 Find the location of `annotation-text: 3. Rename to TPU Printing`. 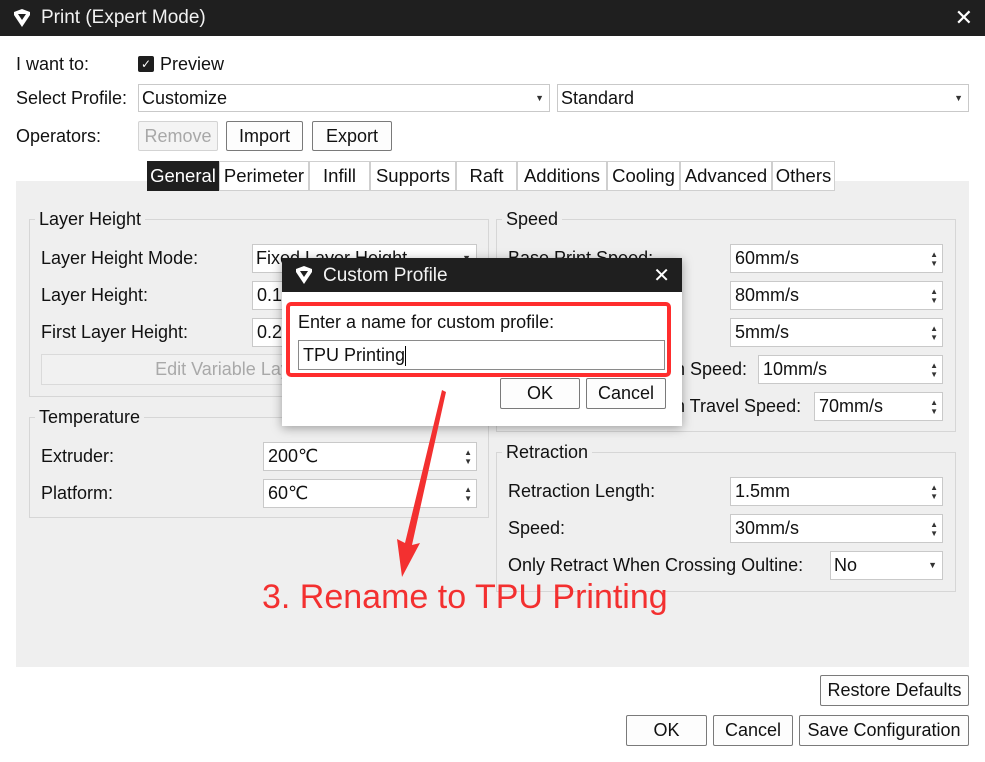

annotation-text: 3. Rename to TPU Printing is located at coordinates (465, 597).